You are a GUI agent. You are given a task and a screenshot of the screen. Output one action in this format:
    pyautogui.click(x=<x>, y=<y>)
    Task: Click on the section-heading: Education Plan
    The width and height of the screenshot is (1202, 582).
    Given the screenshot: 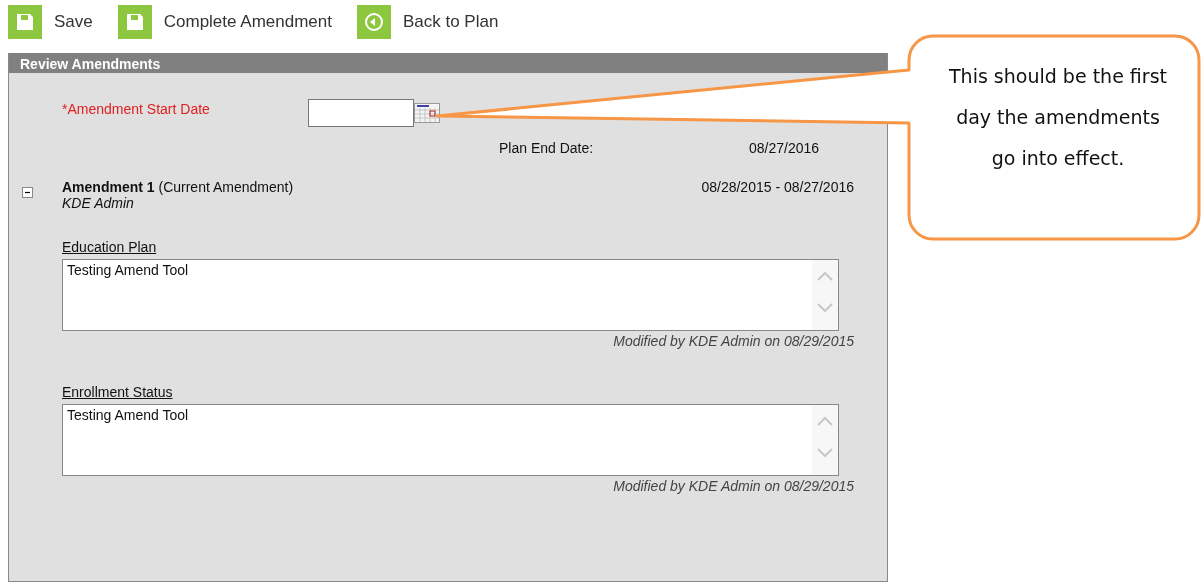 What is the action you would take?
    pyautogui.click(x=109, y=247)
    